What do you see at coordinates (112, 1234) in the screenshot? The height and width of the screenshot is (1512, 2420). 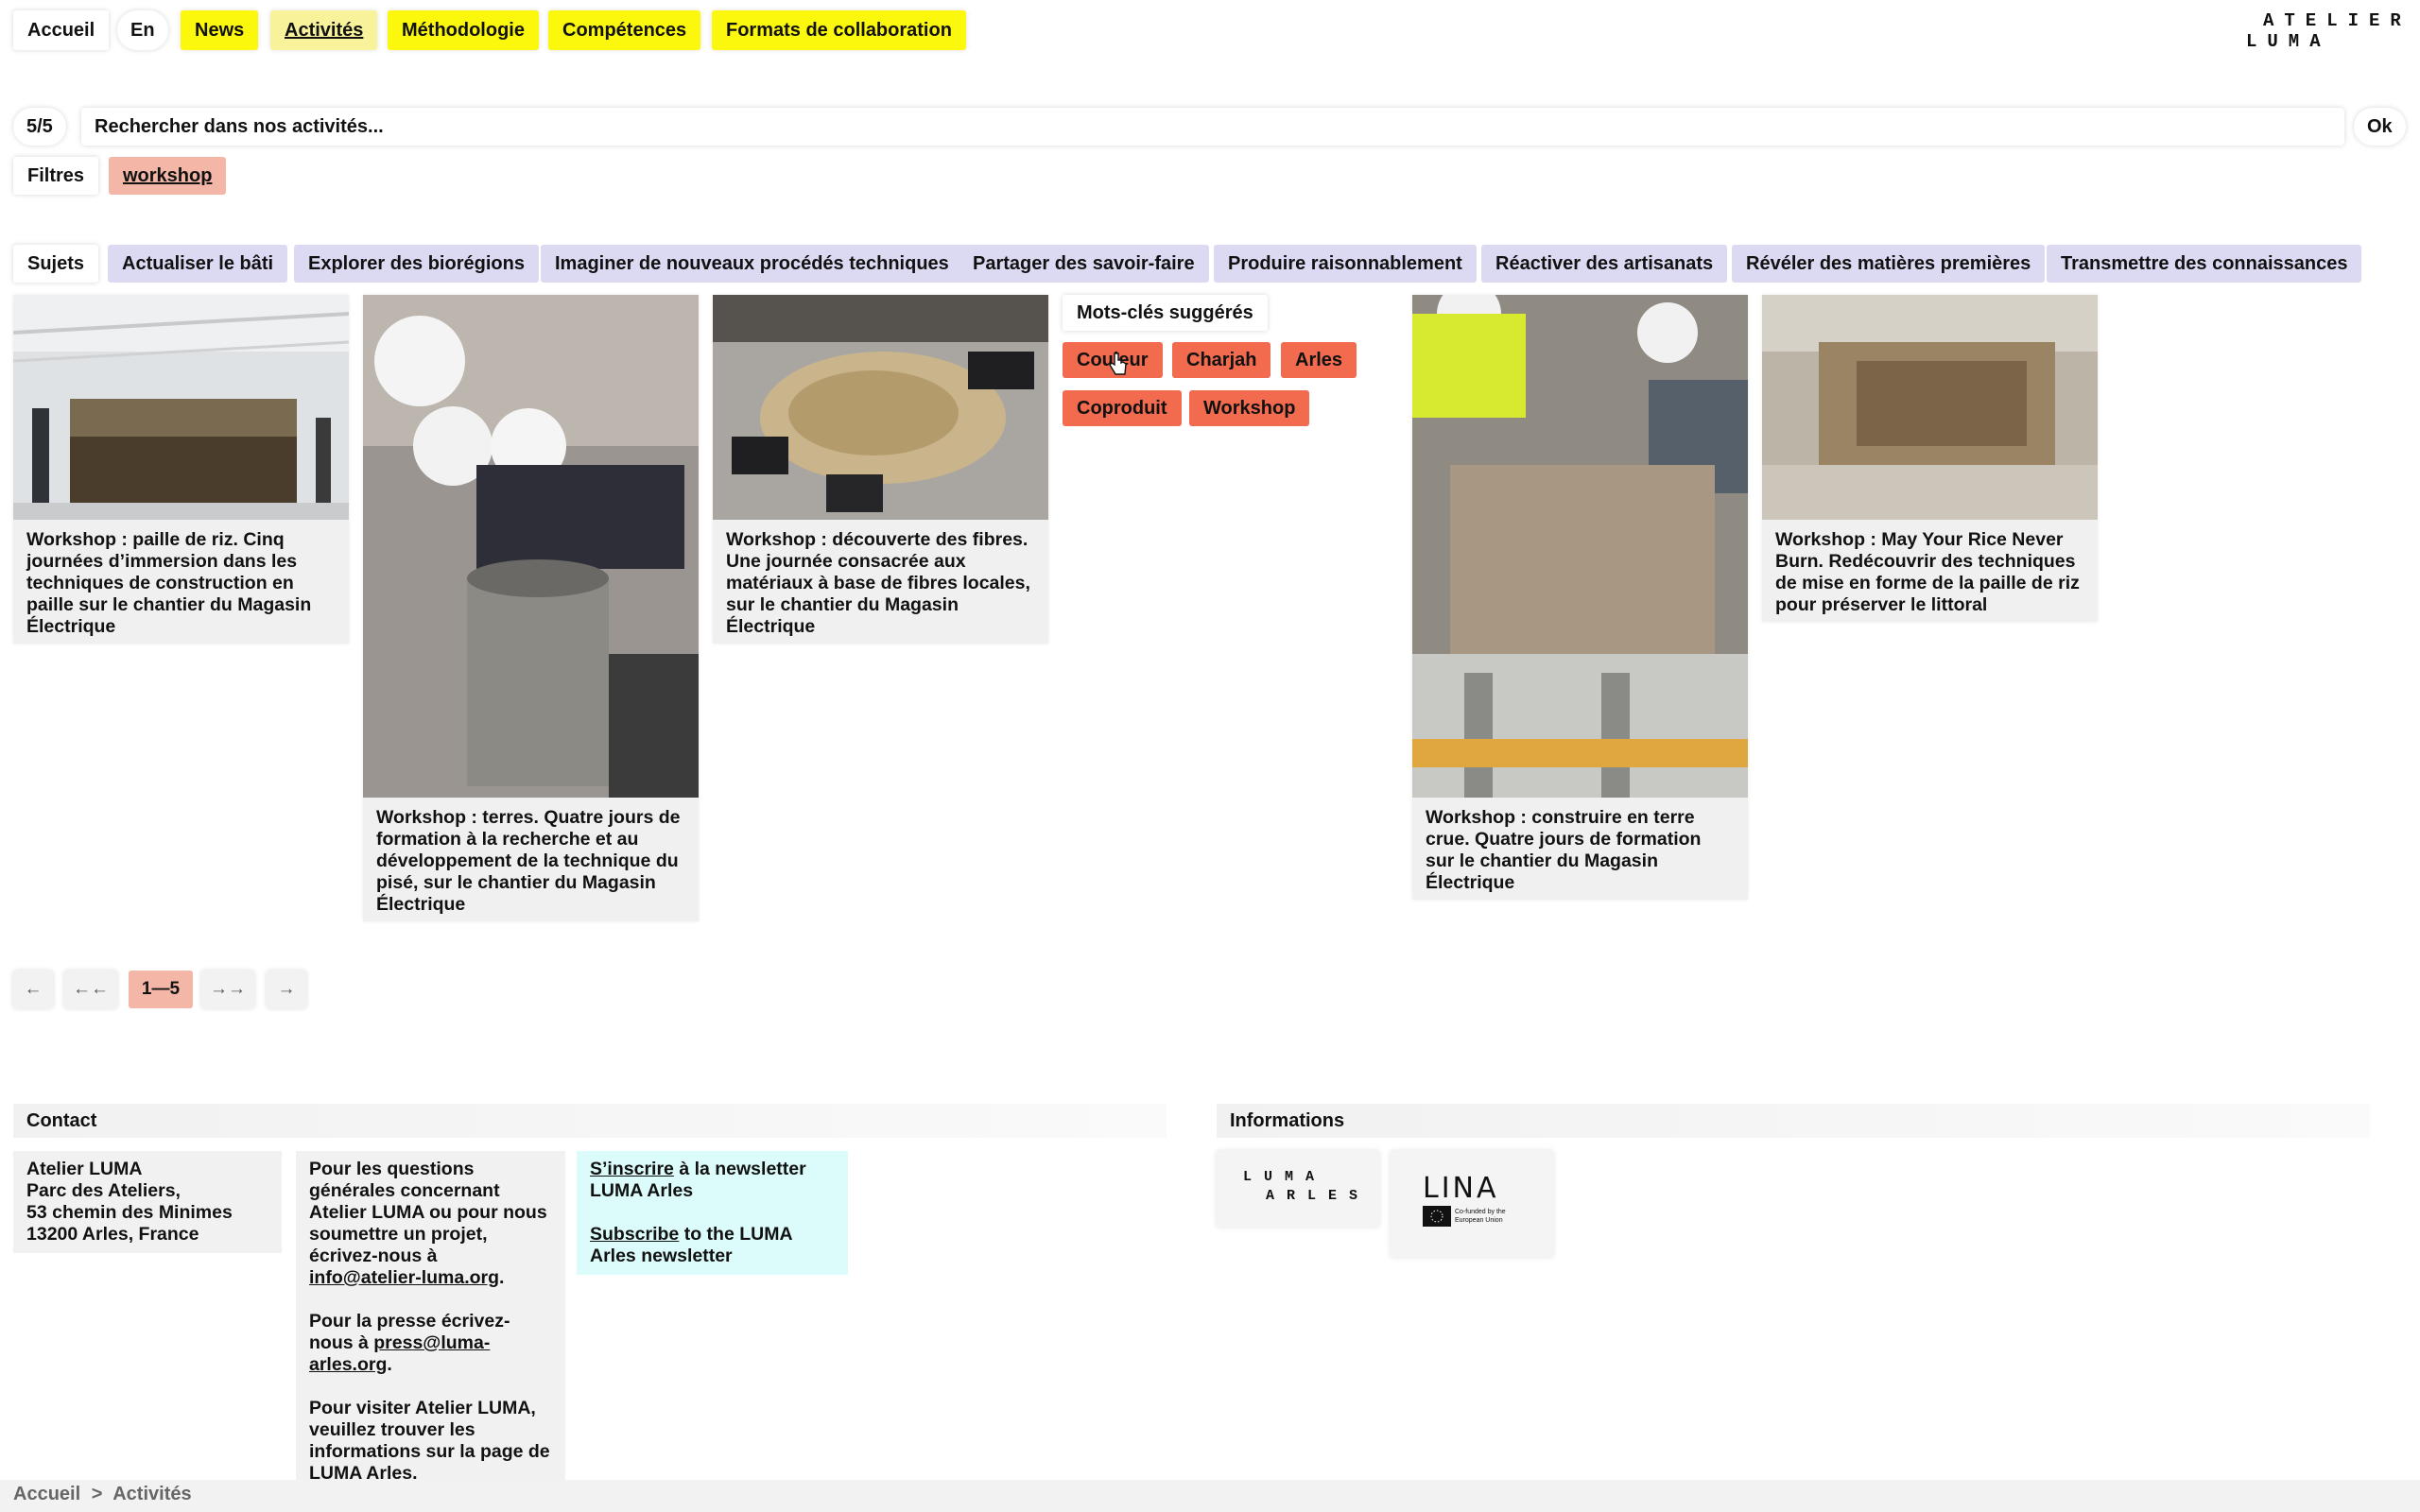 I see `address-line: 13200 Arles, France` at bounding box center [112, 1234].